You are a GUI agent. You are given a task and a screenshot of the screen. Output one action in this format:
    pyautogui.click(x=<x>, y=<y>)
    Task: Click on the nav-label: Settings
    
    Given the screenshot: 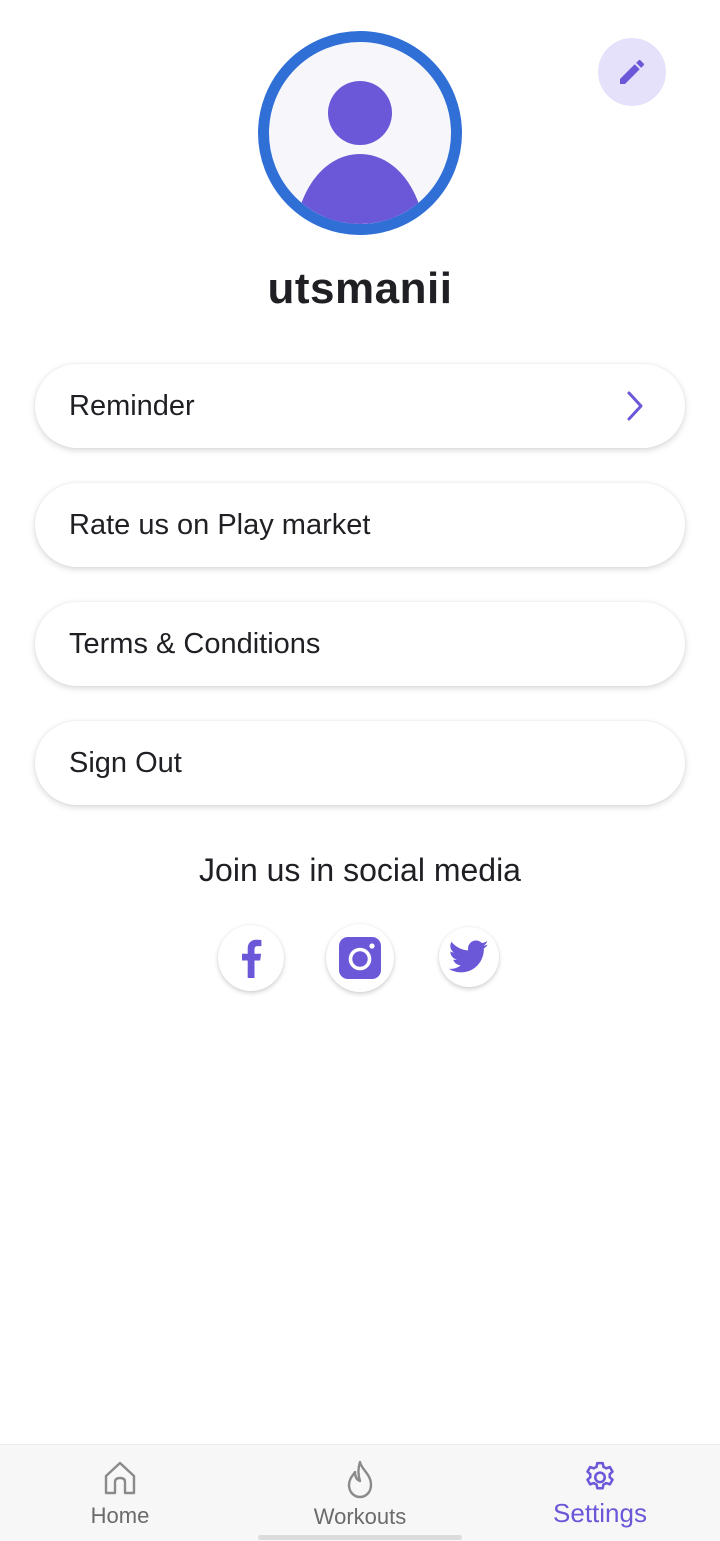 What is the action you would take?
    pyautogui.click(x=600, y=1513)
    